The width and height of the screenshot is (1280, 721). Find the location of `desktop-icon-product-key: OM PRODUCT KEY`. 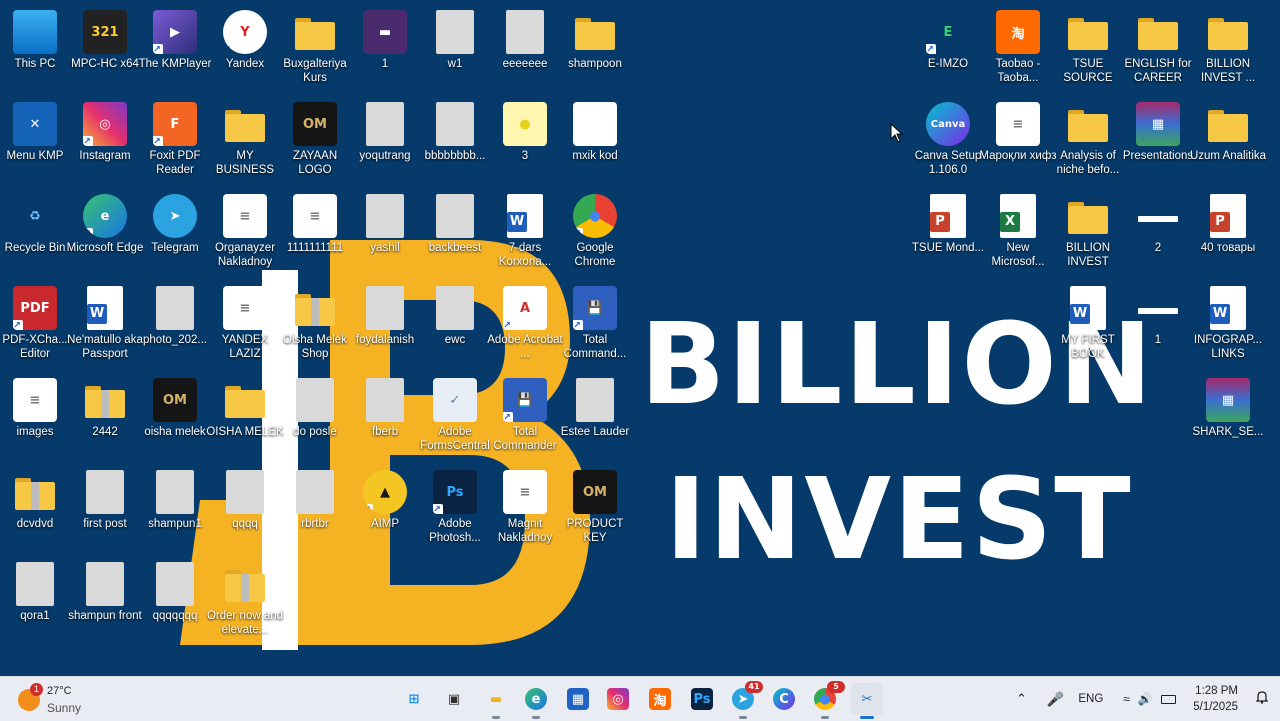

desktop-icon-product-key: OM PRODUCT KEY is located at coordinates (595, 510).